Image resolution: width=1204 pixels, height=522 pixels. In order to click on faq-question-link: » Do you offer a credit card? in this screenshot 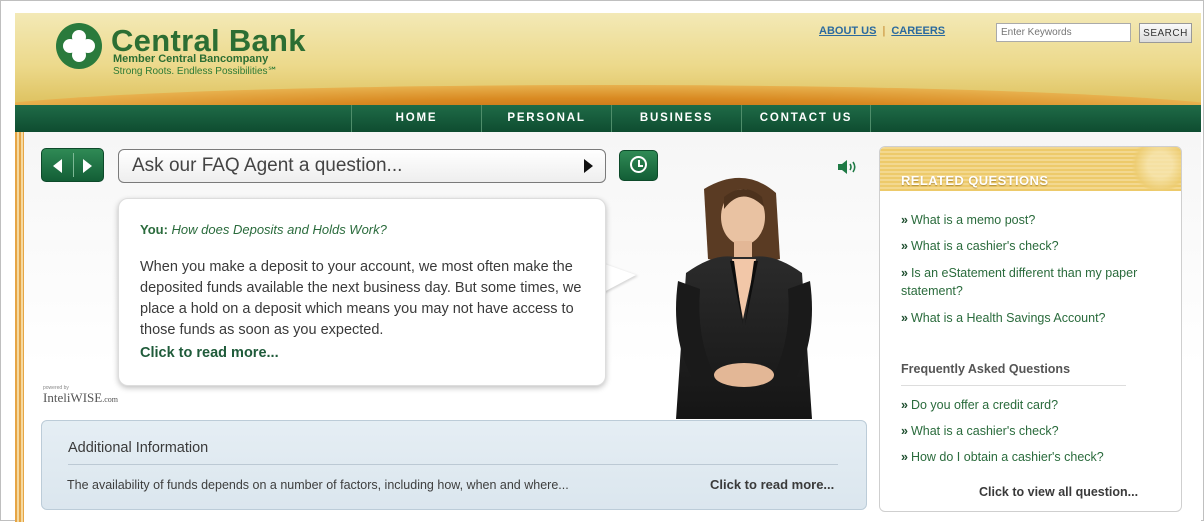, I will do `click(1031, 405)`.